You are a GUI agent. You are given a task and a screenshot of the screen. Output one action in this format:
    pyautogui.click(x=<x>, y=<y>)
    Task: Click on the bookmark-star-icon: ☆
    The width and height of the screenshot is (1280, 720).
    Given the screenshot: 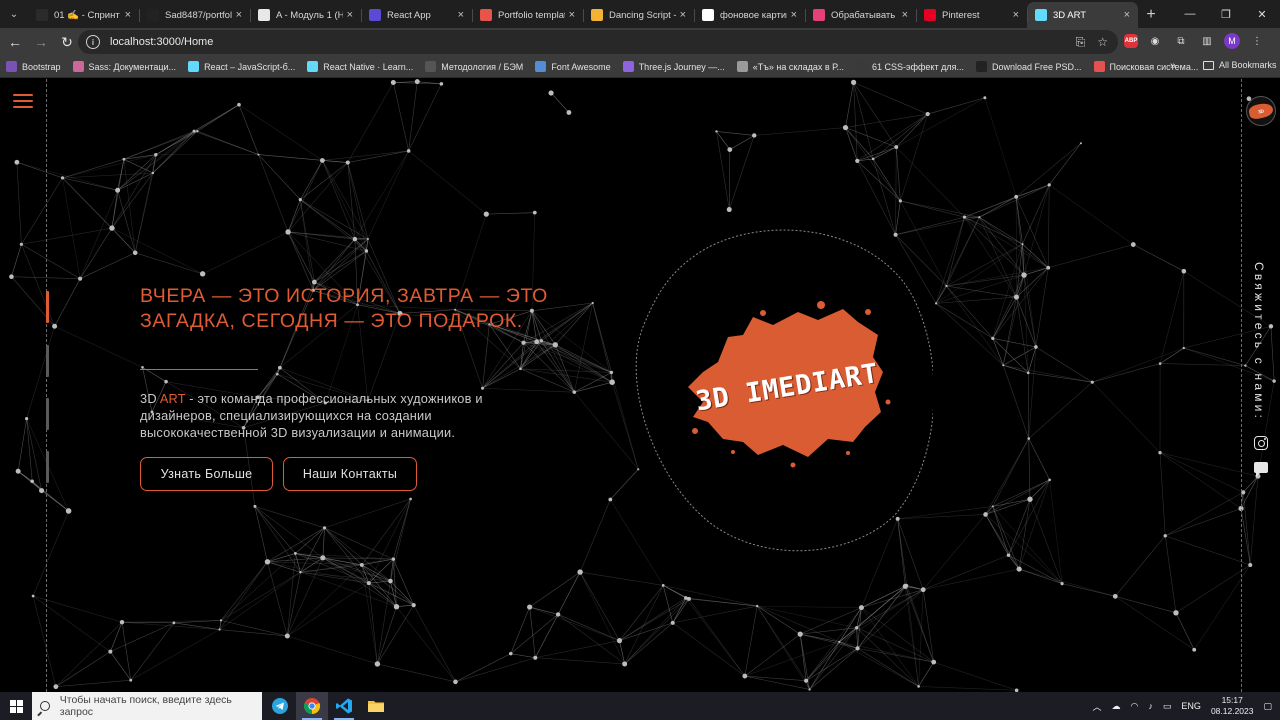 What is the action you would take?
    pyautogui.click(x=1102, y=42)
    